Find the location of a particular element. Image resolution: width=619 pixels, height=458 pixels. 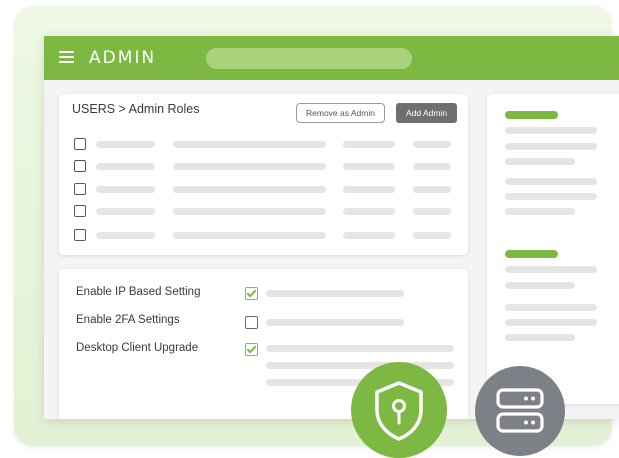

setting-label-2fa: Enable 2FA Settings is located at coordinates (128, 320).